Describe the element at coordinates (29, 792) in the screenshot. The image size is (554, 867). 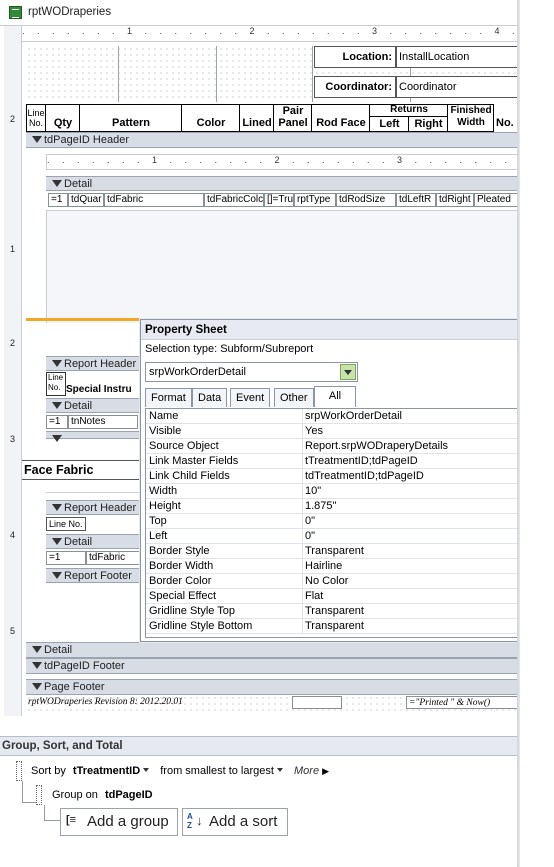
I see `tree-connector` at that location.